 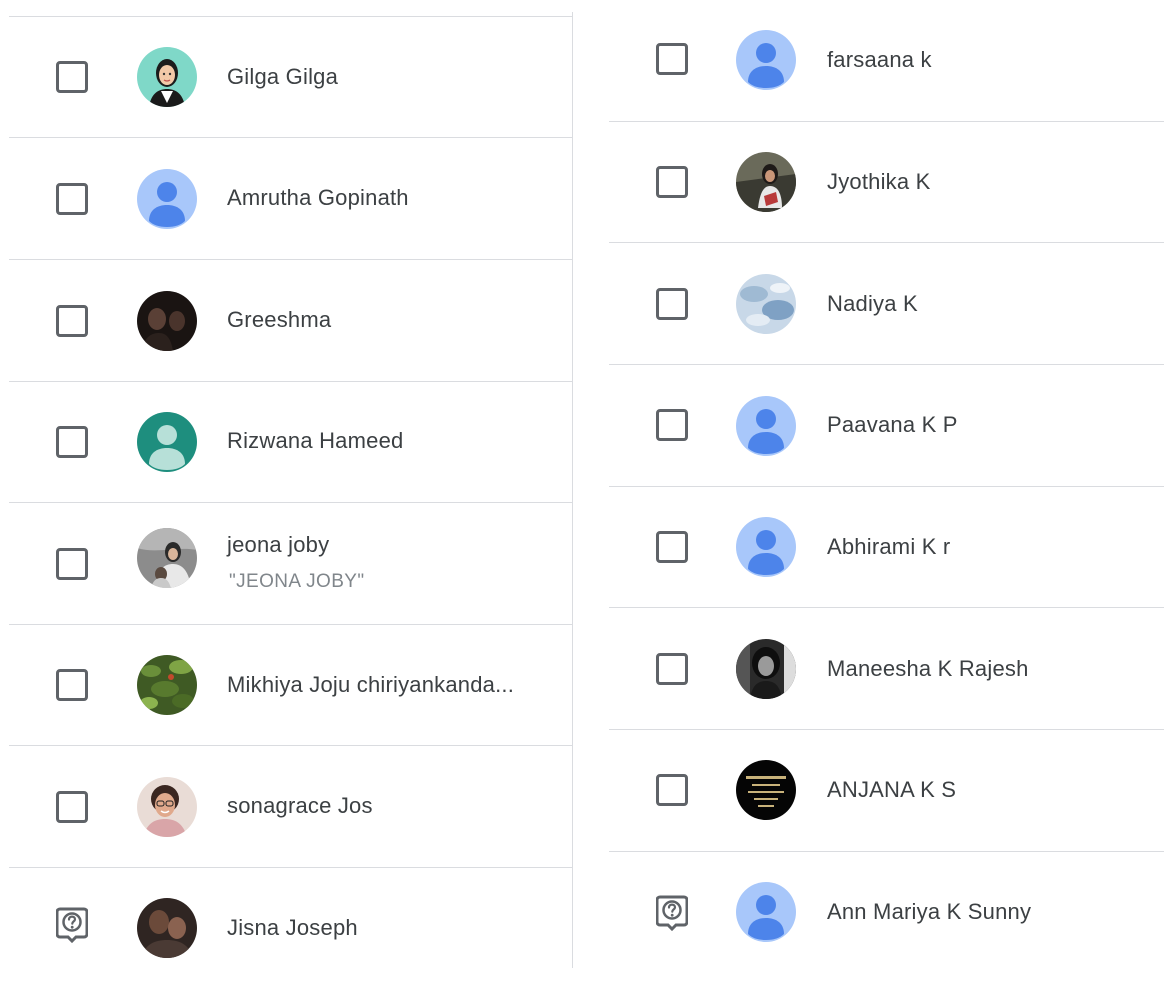 I want to click on member-name: Jisna Joseph, so click(x=292, y=927).